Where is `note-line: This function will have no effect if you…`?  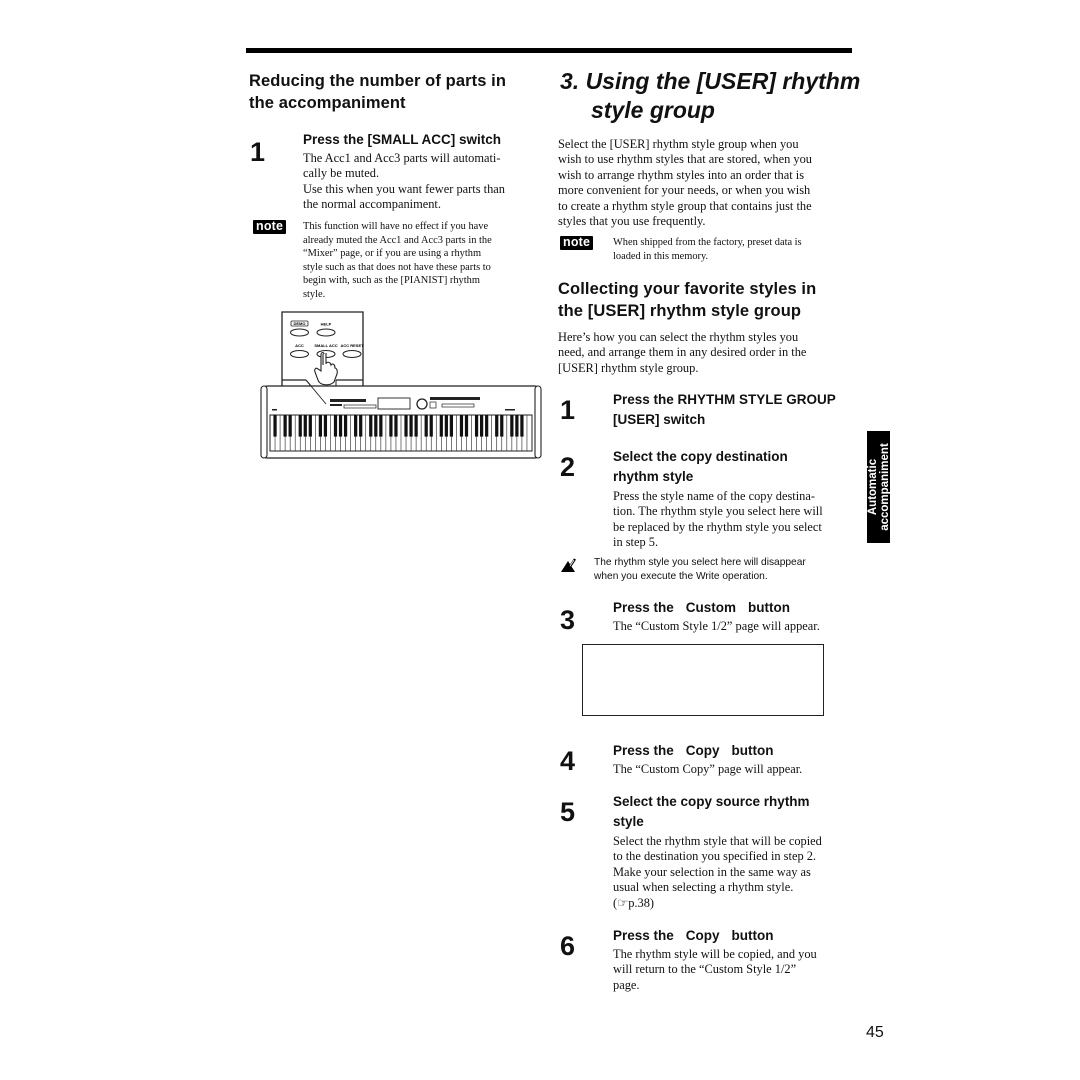 note-line: This function will have no effect if you… is located at coordinates (396, 226).